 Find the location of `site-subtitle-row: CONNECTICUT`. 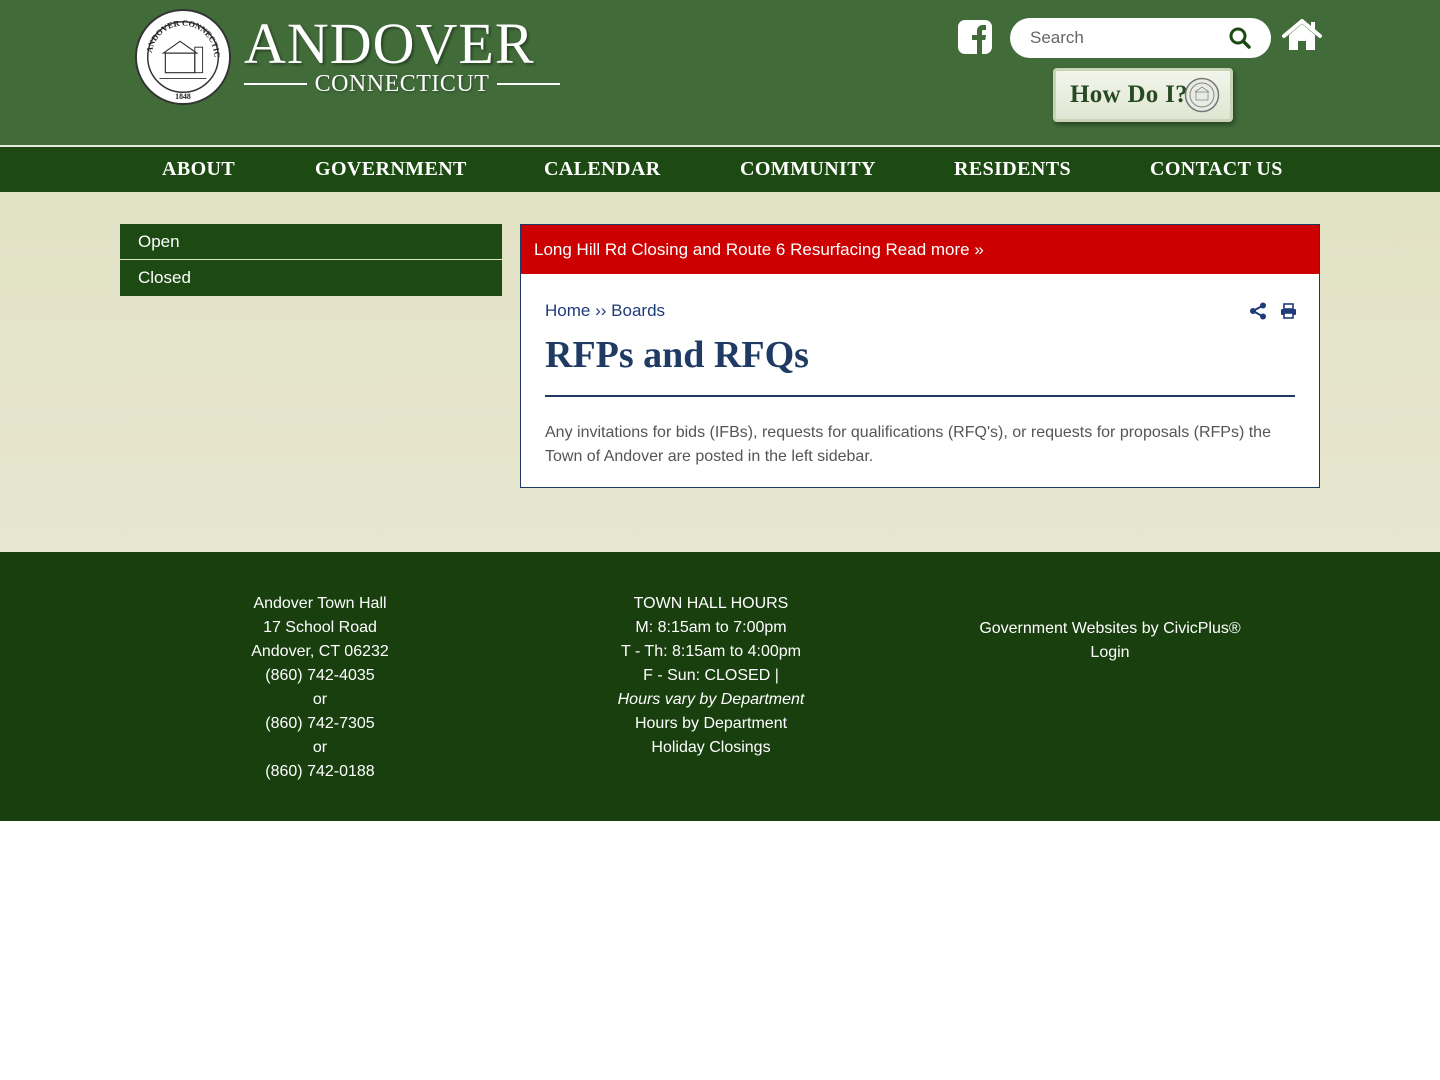

site-subtitle-row: CONNECTICUT is located at coordinates (402, 84).